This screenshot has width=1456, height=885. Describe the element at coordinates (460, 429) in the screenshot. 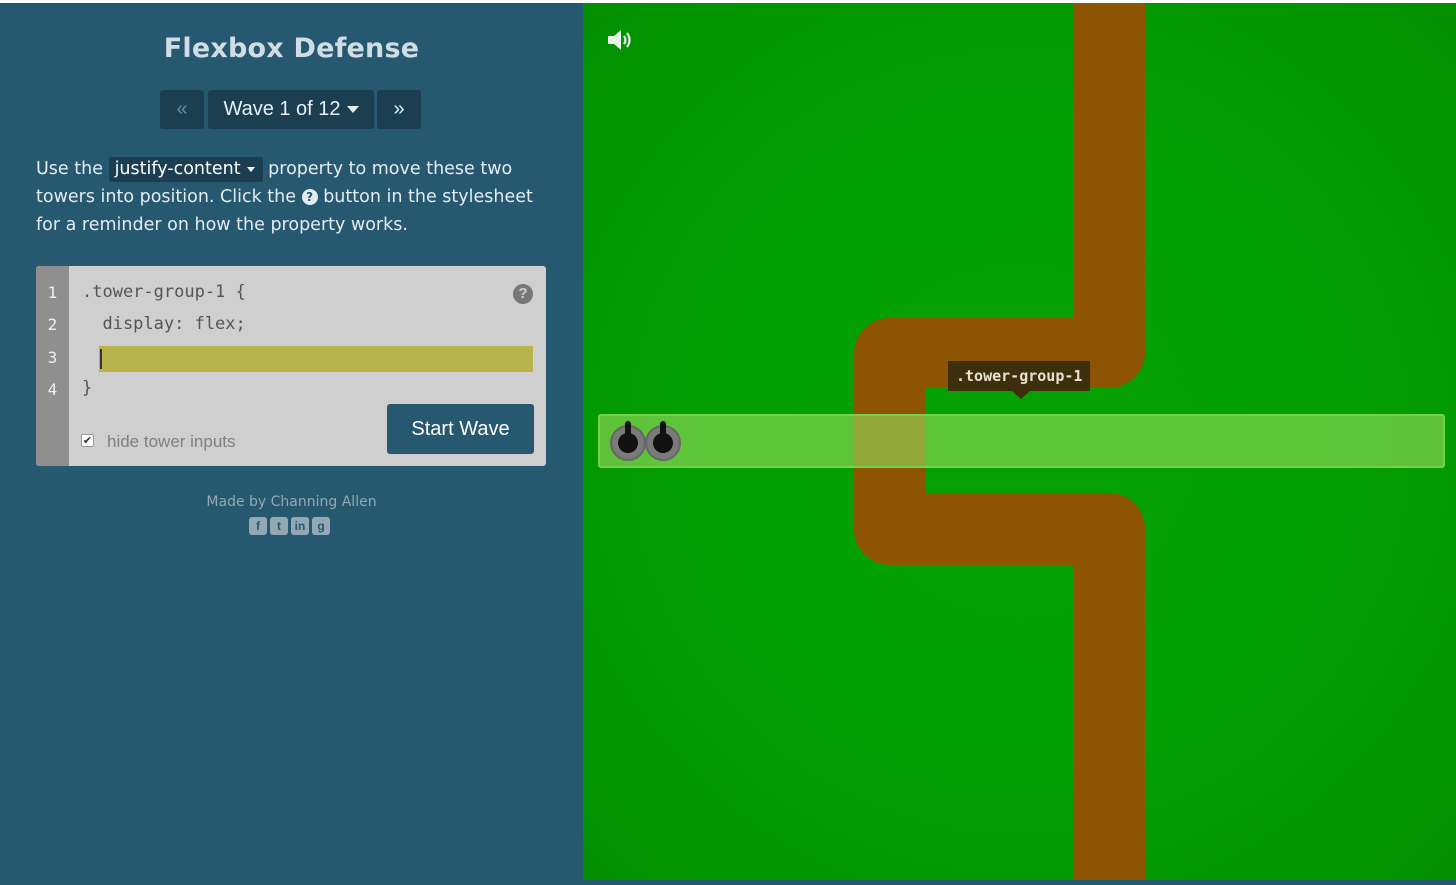

I see `start-wave-button: Start Wave` at that location.